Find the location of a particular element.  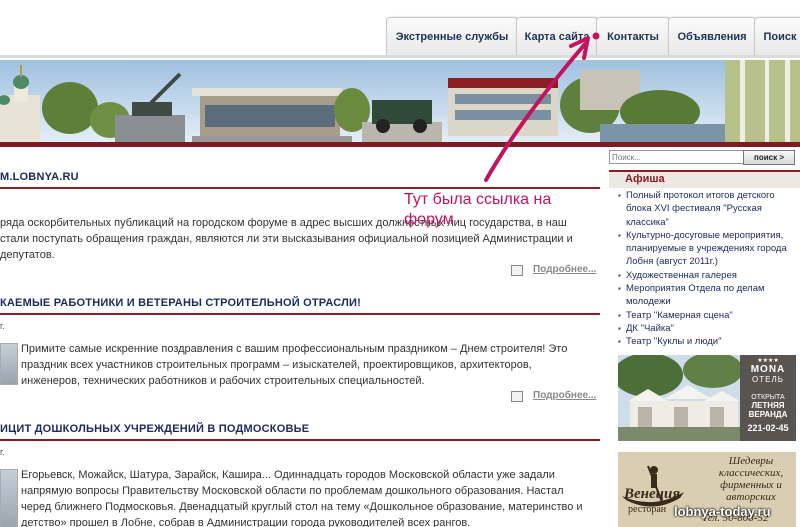

mona-line1: ОТКРЫТА is located at coordinates (768, 397).